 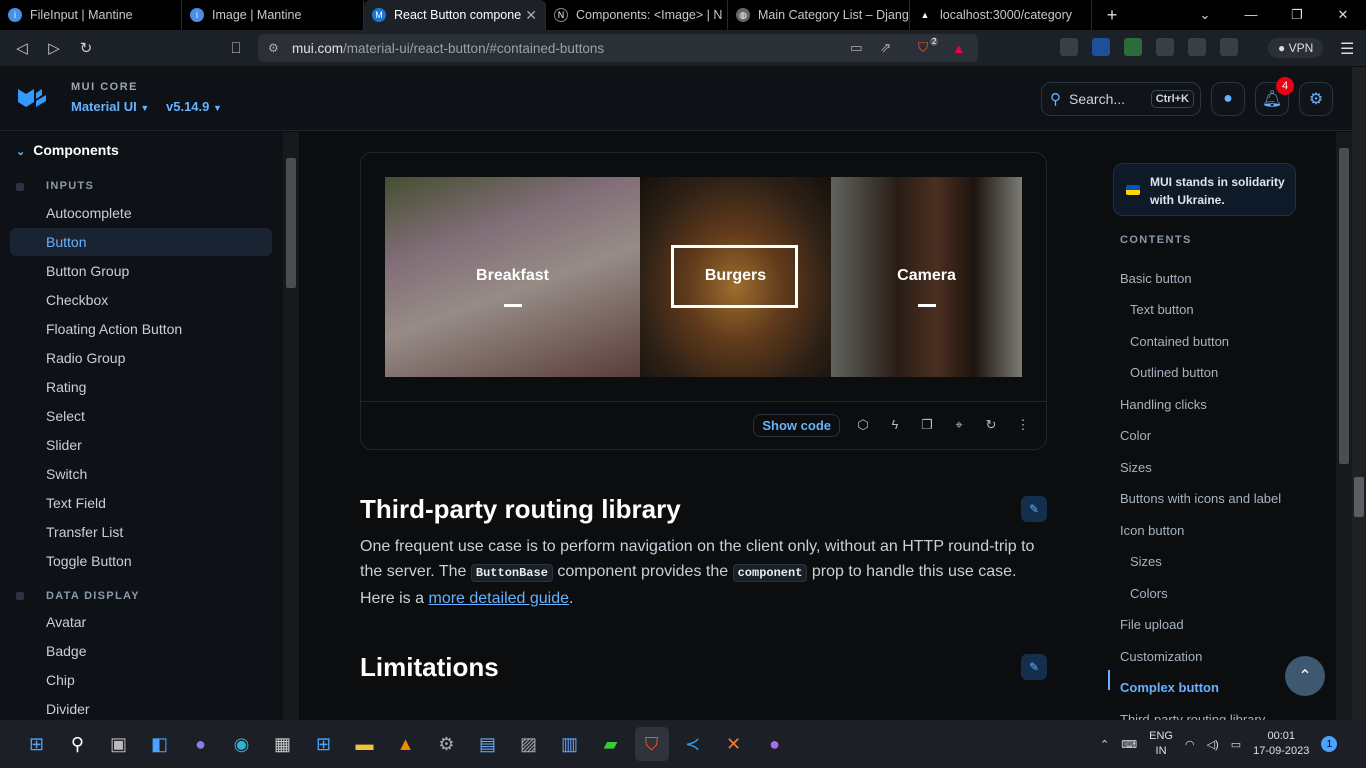 What do you see at coordinates (141, 416) in the screenshot?
I see `sidebar-item-select: Select` at bounding box center [141, 416].